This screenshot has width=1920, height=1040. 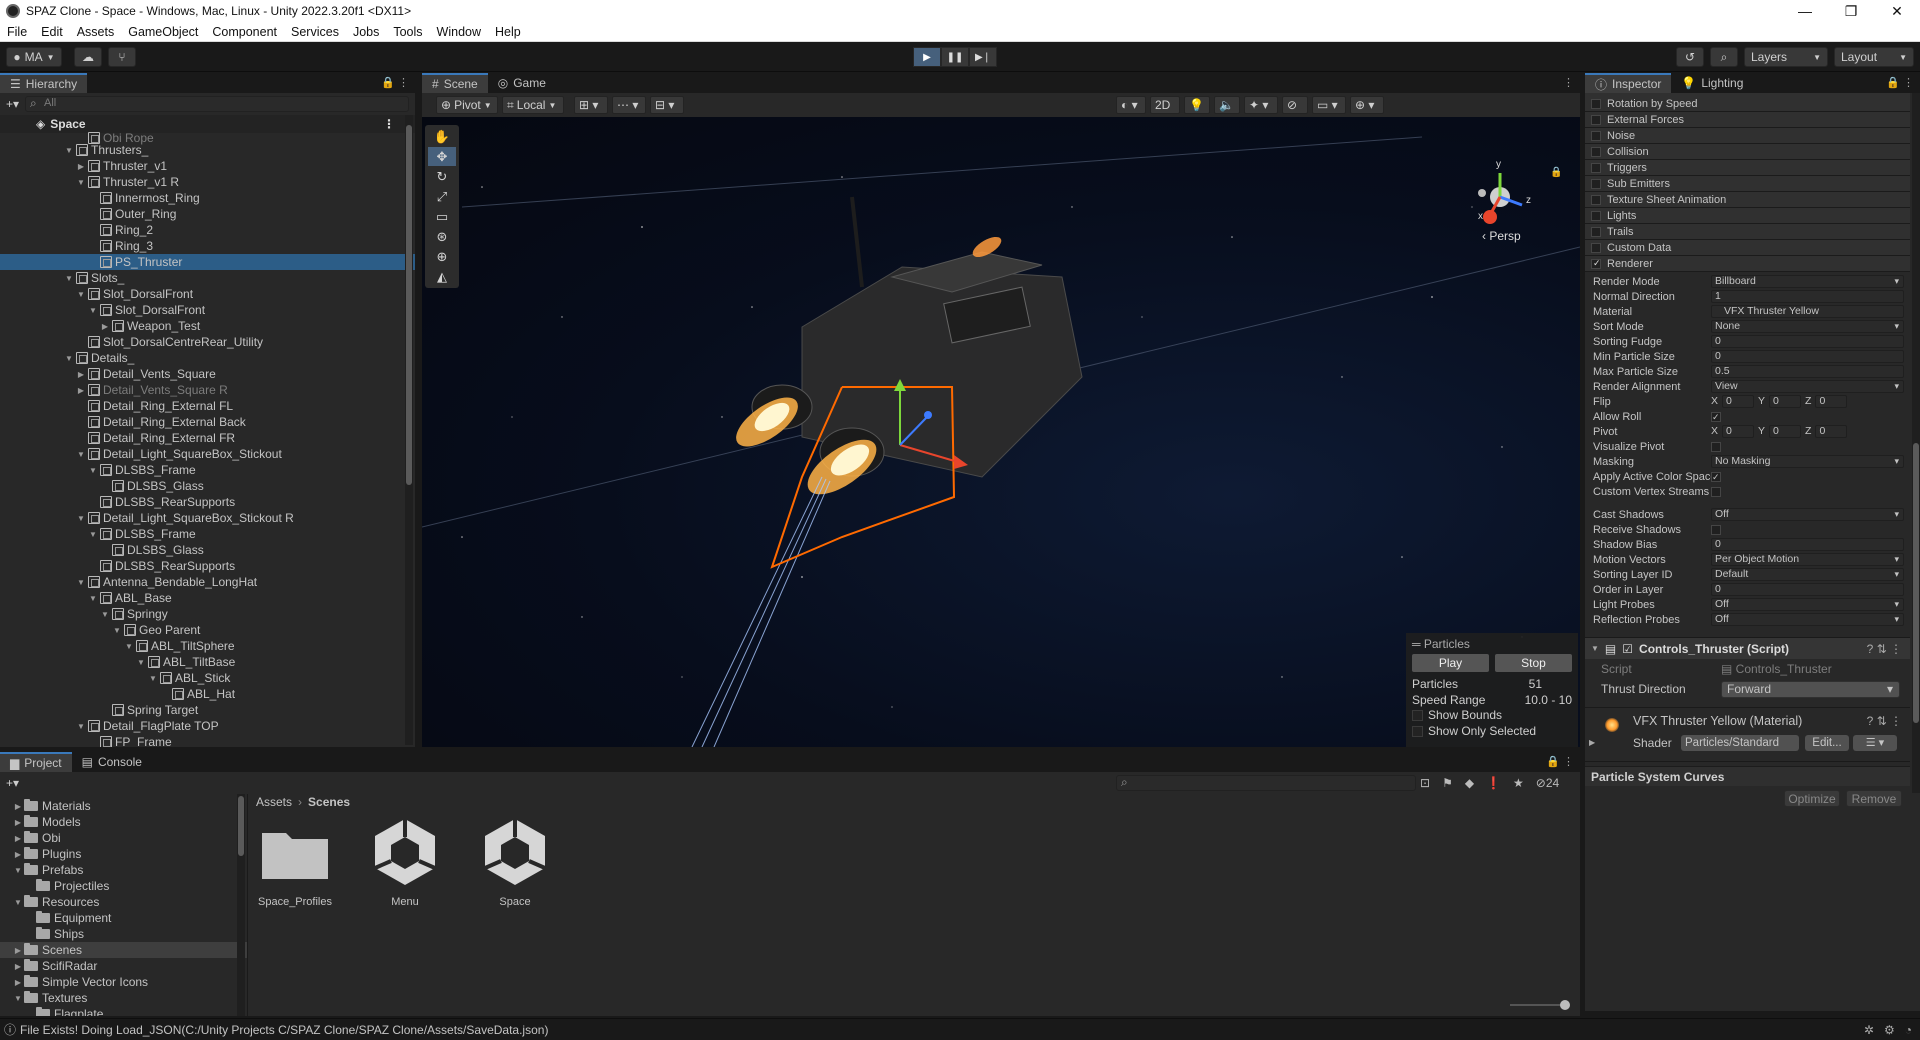 What do you see at coordinates (1807, 311) in the screenshot?
I see `material-object-field: VFX Thruster Yellow` at bounding box center [1807, 311].